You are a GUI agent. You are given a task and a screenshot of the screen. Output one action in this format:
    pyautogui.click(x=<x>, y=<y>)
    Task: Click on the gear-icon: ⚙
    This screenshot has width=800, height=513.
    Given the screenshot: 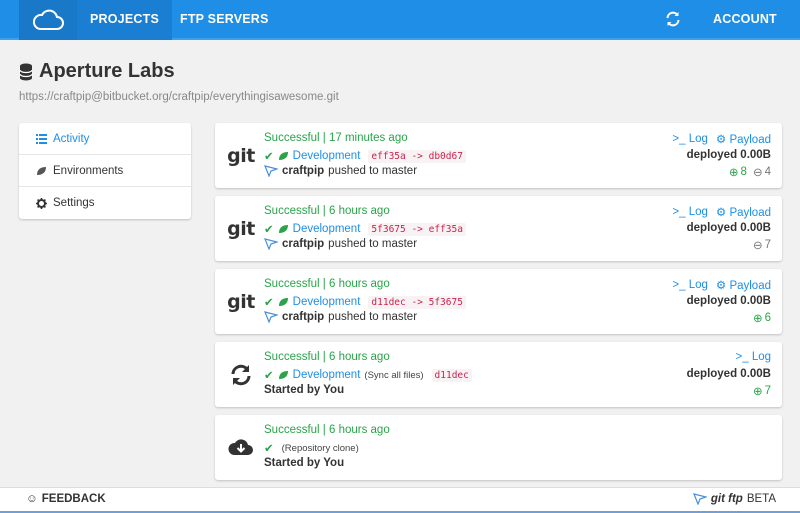 What is the action you would take?
    pyautogui.click(x=721, y=286)
    